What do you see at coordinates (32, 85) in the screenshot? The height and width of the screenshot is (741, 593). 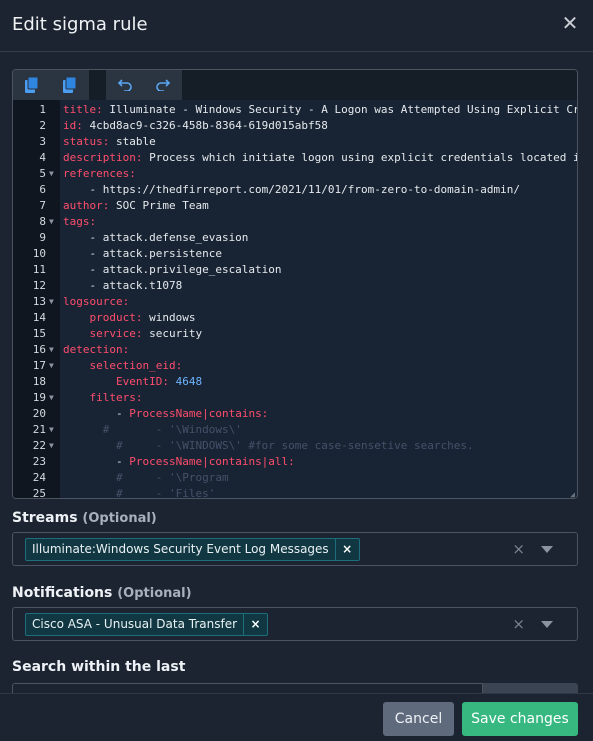 I see `copy-icon` at bounding box center [32, 85].